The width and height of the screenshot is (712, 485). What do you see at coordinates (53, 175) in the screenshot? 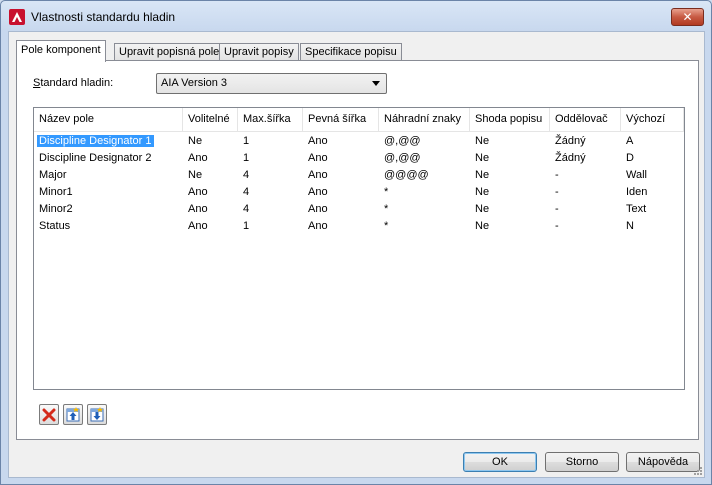
I see `cell-nazev-pole: Major` at bounding box center [53, 175].